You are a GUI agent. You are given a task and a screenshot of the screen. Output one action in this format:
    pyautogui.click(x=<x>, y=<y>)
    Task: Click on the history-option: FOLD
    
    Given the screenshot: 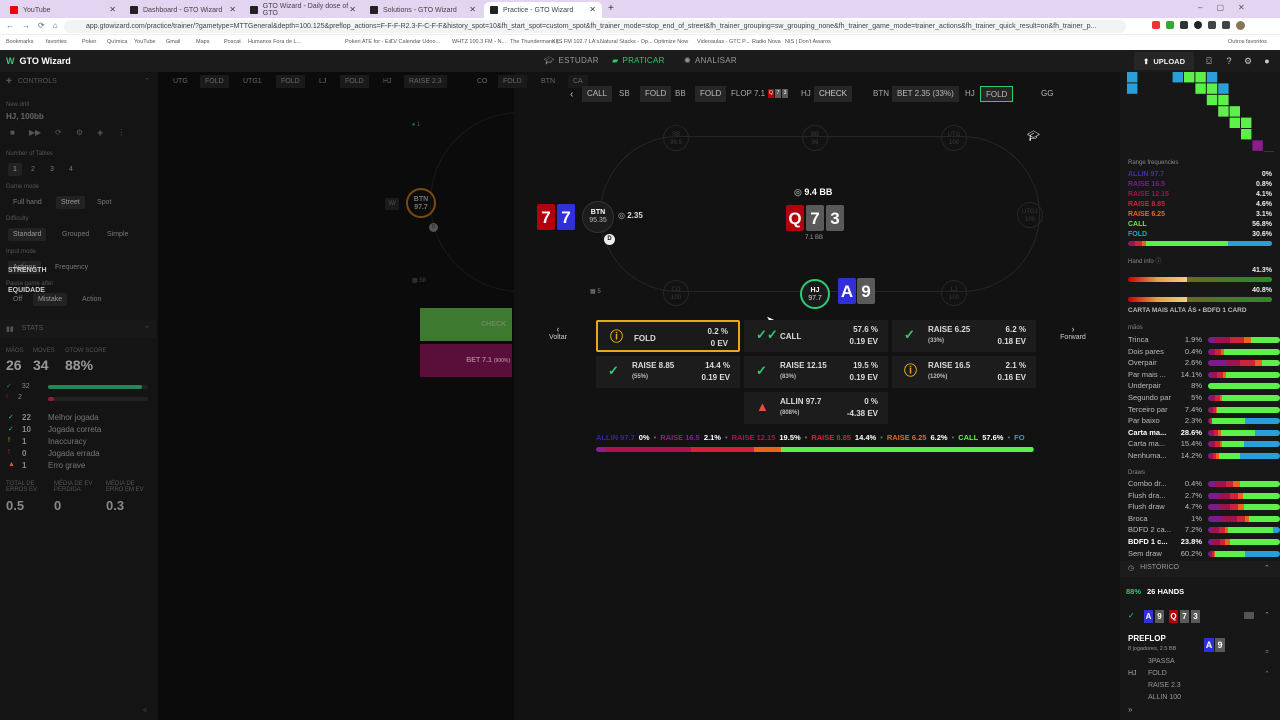 What is the action you would take?
    pyautogui.click(x=1157, y=673)
    